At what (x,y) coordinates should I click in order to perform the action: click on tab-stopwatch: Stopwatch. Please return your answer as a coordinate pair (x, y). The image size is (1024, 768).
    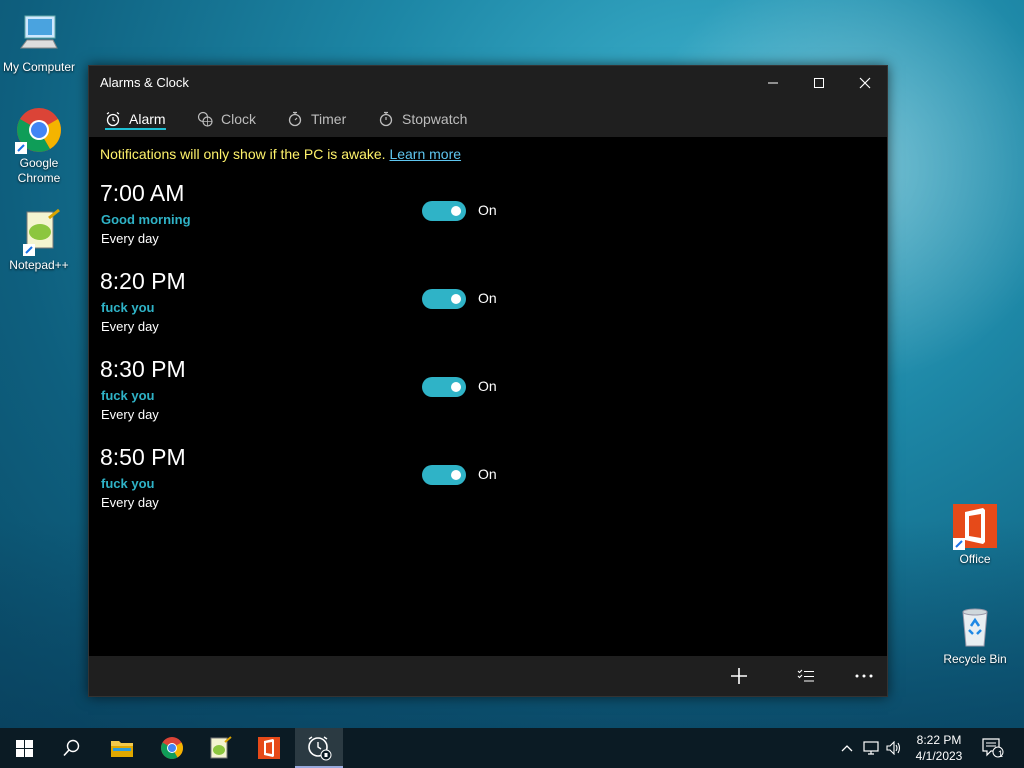
    Looking at the image, I should click on (422, 118).